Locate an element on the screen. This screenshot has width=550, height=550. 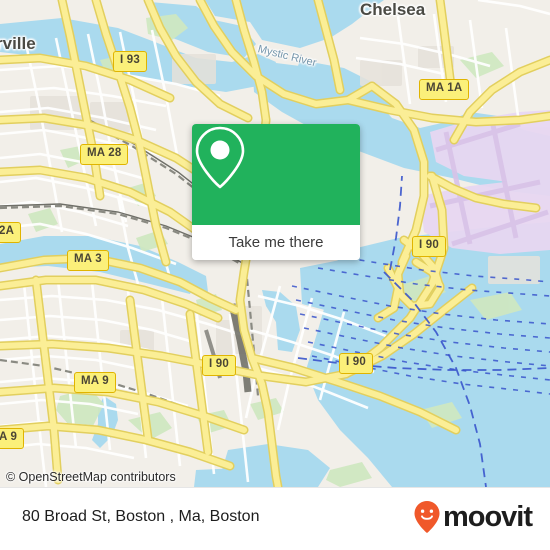
shield-i90-south: I 90 is located at coordinates (356, 363).